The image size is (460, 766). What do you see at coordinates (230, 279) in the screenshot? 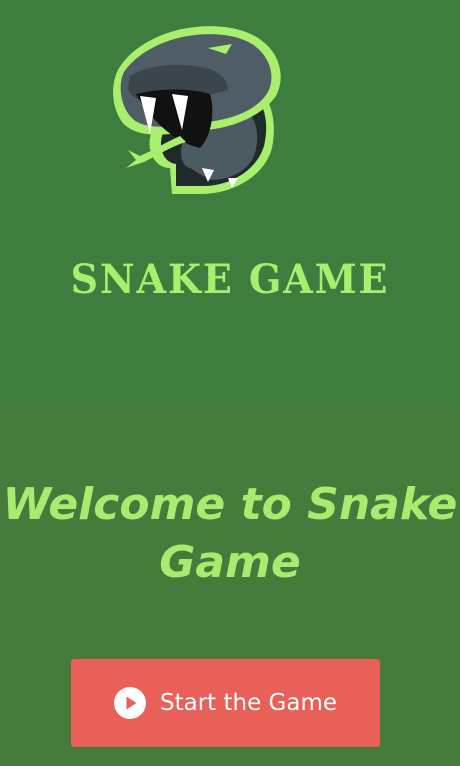
I see `brand-title: SNAKE GAME` at bounding box center [230, 279].